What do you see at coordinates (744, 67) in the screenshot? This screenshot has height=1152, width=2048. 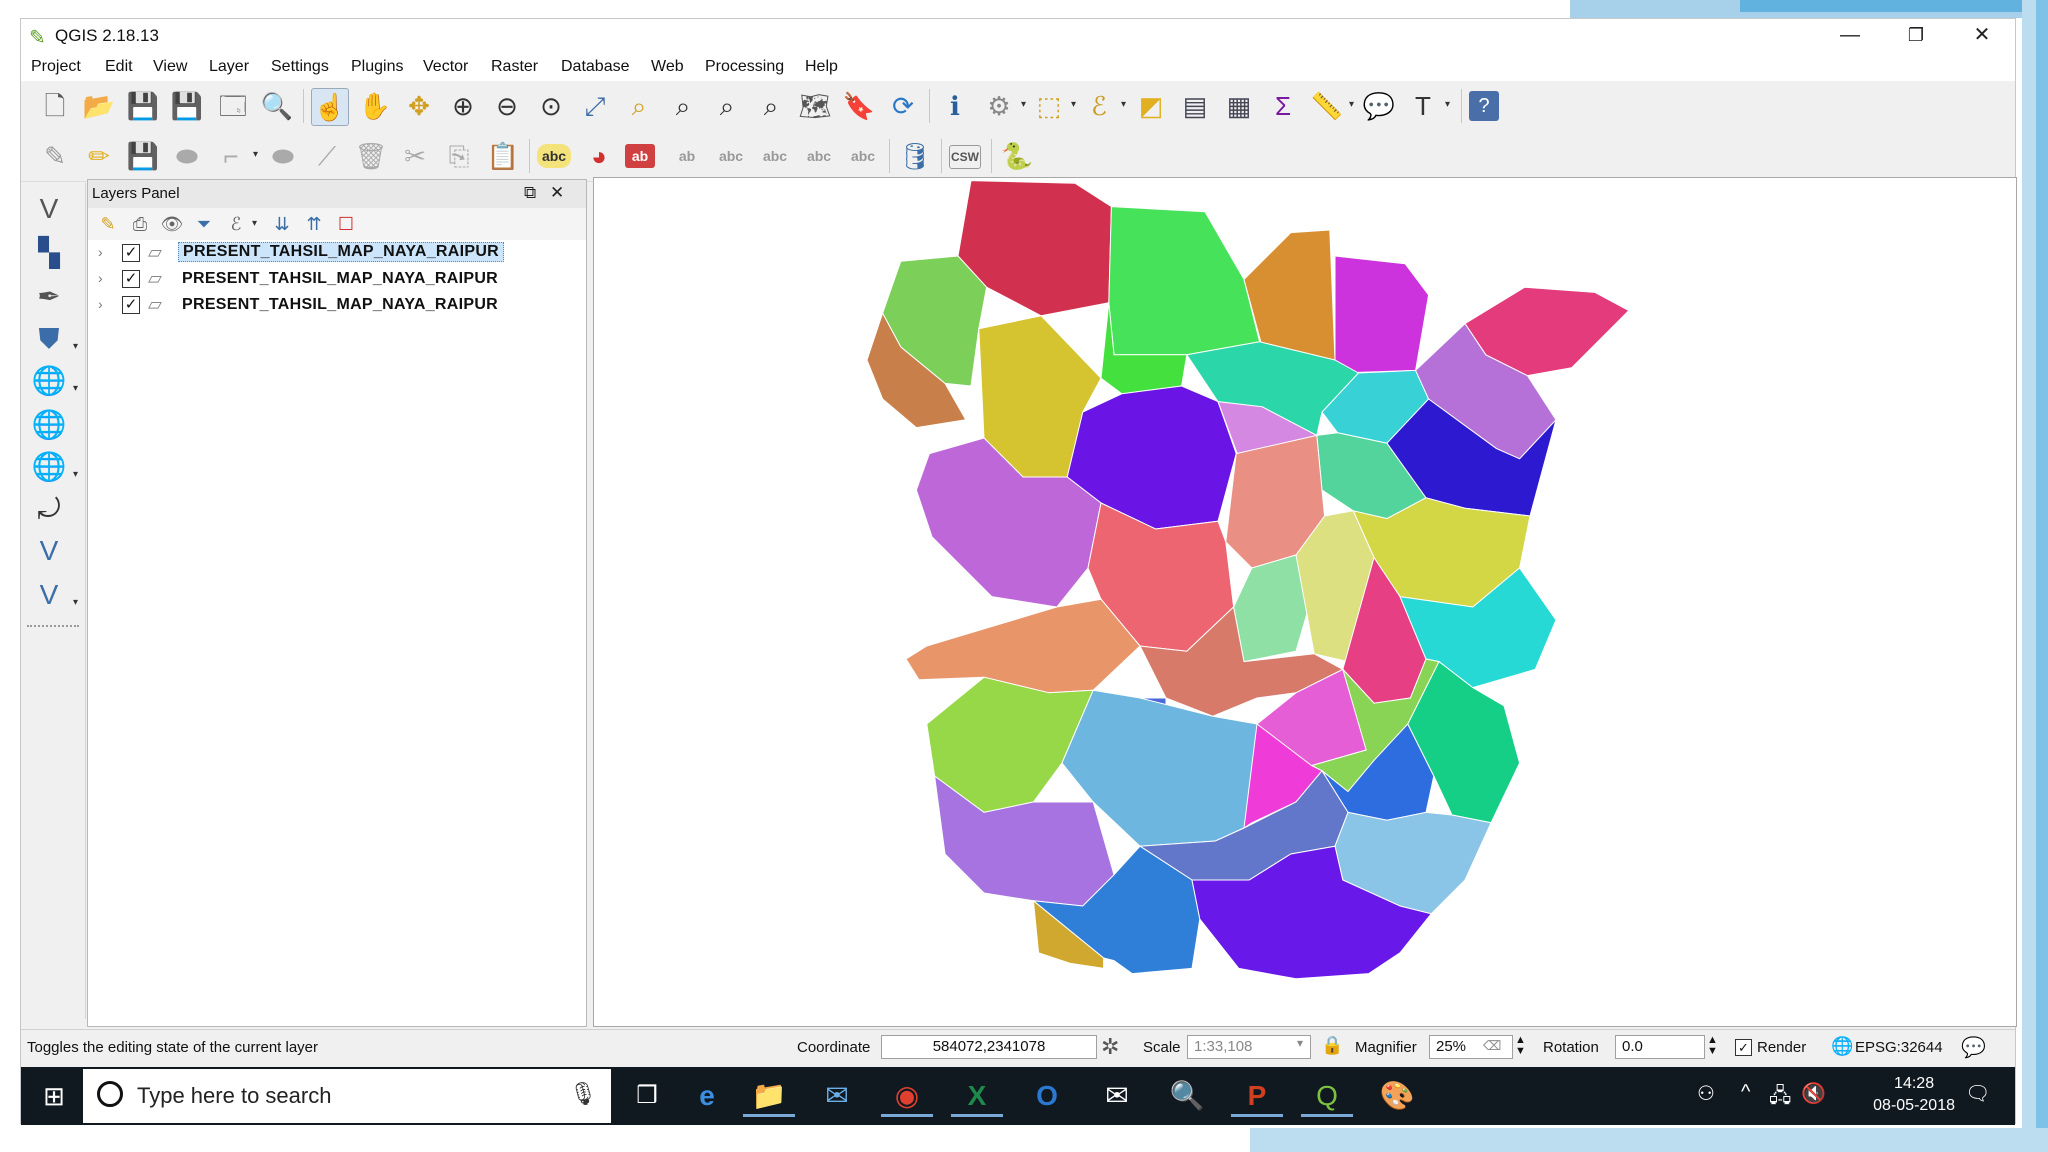 I see `menu-processing: Processing` at bounding box center [744, 67].